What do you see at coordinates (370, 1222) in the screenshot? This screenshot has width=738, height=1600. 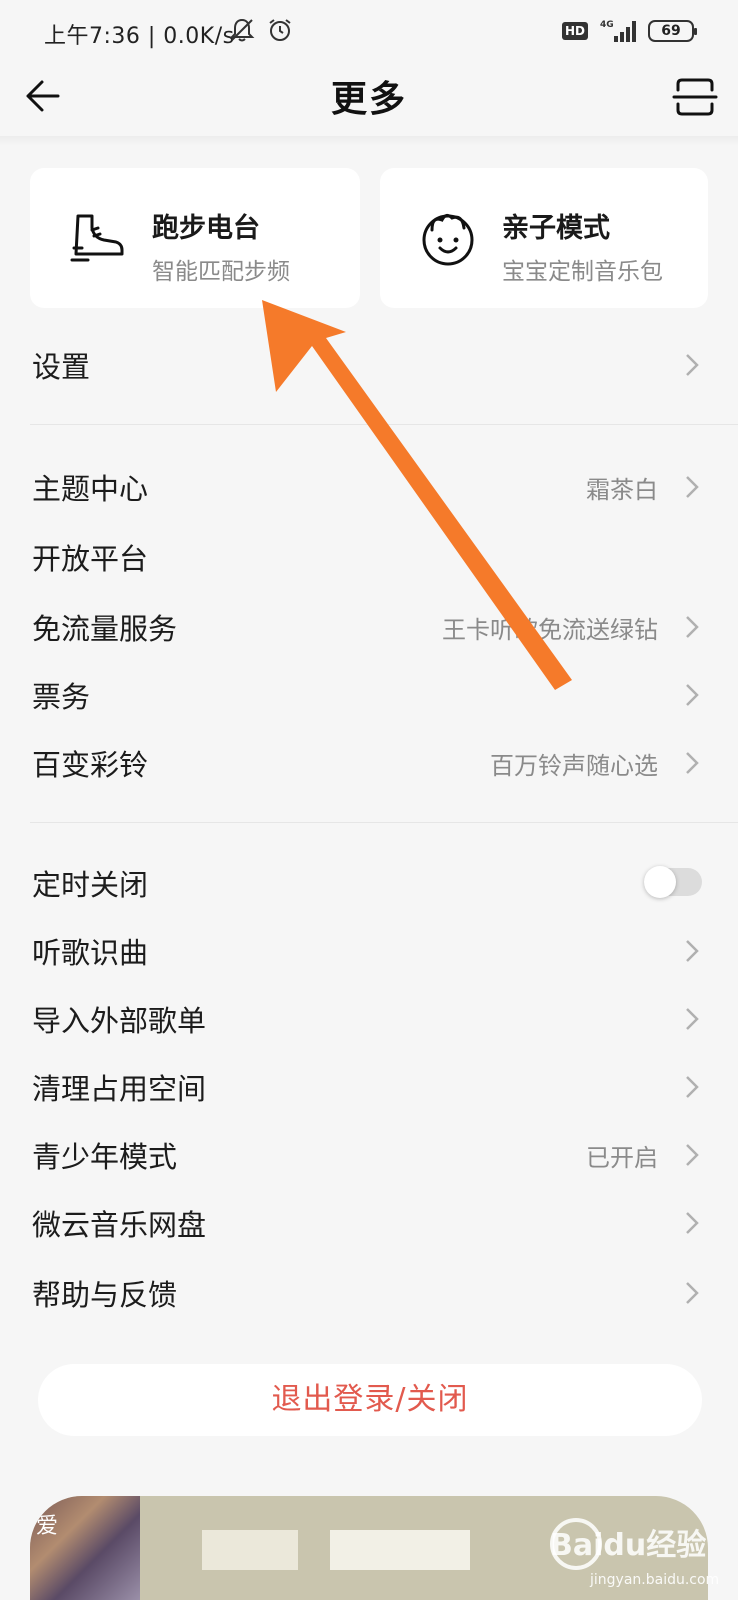 I see `cloud-drive-row: 微云音乐网盘` at bounding box center [370, 1222].